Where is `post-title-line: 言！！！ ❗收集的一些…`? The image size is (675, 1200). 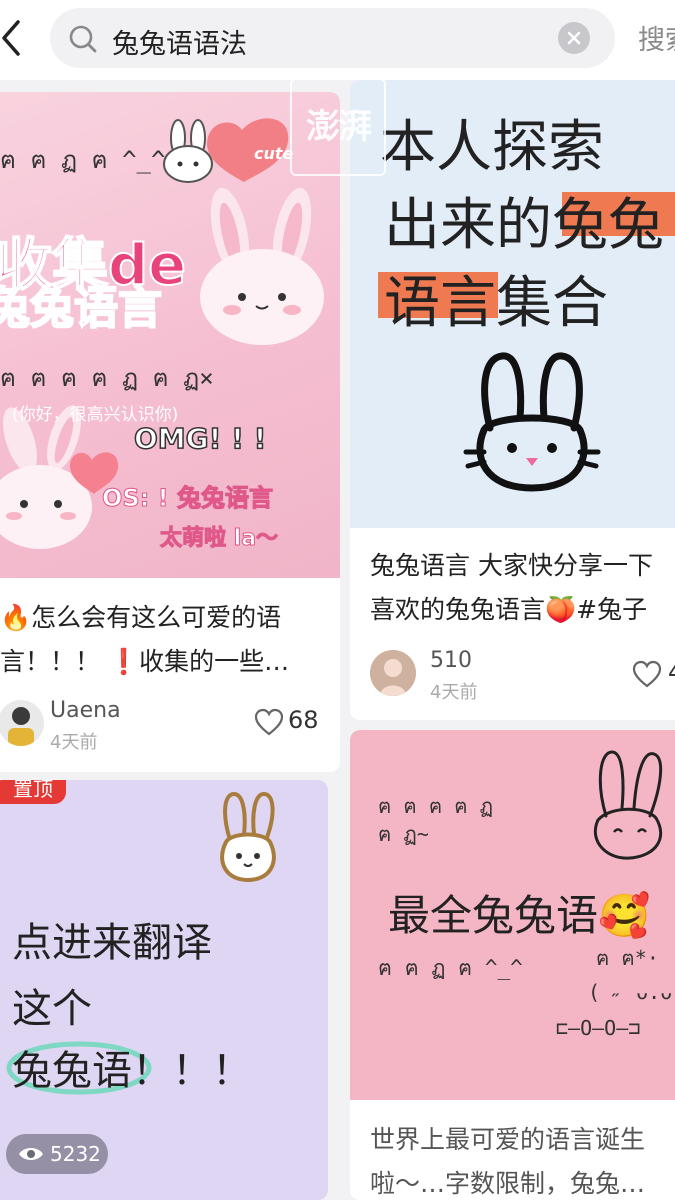
post-title-line: 言！！！ ❗收集的一些… is located at coordinates (145, 661).